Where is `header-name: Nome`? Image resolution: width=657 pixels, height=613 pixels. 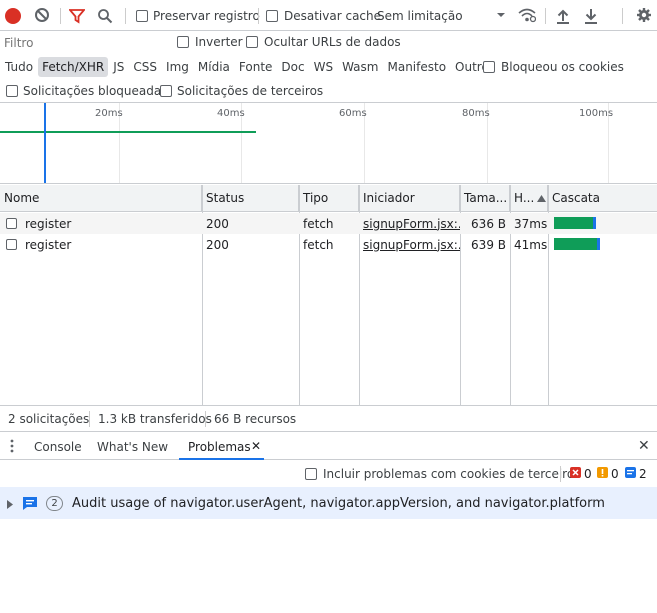
header-name: Nome is located at coordinates (101, 198).